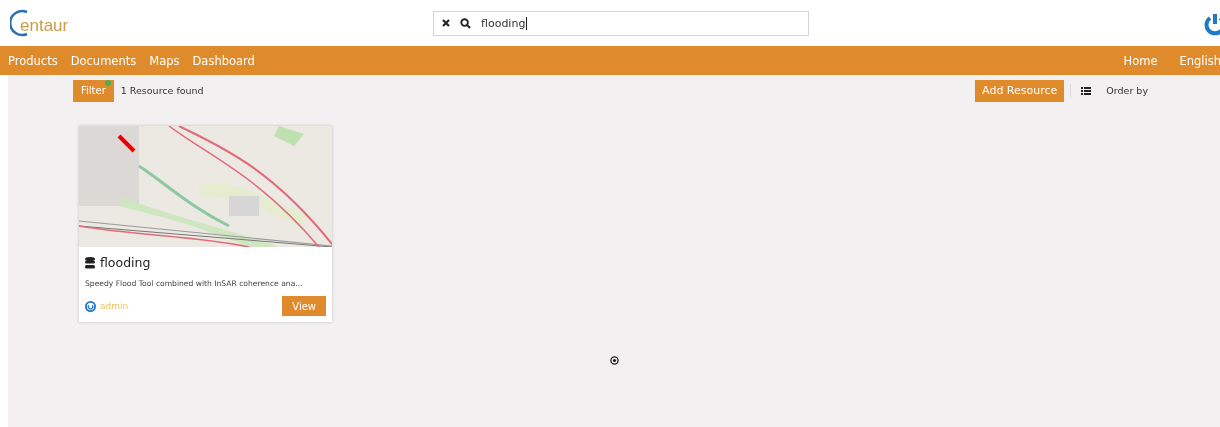 This screenshot has width=1220, height=427. What do you see at coordinates (304, 306) in the screenshot?
I see `view-button: View` at bounding box center [304, 306].